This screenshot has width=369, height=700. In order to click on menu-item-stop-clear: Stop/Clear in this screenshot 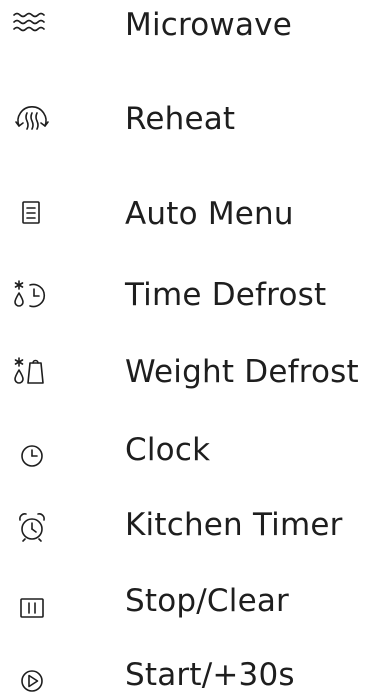, I will do `click(184, 601)`.